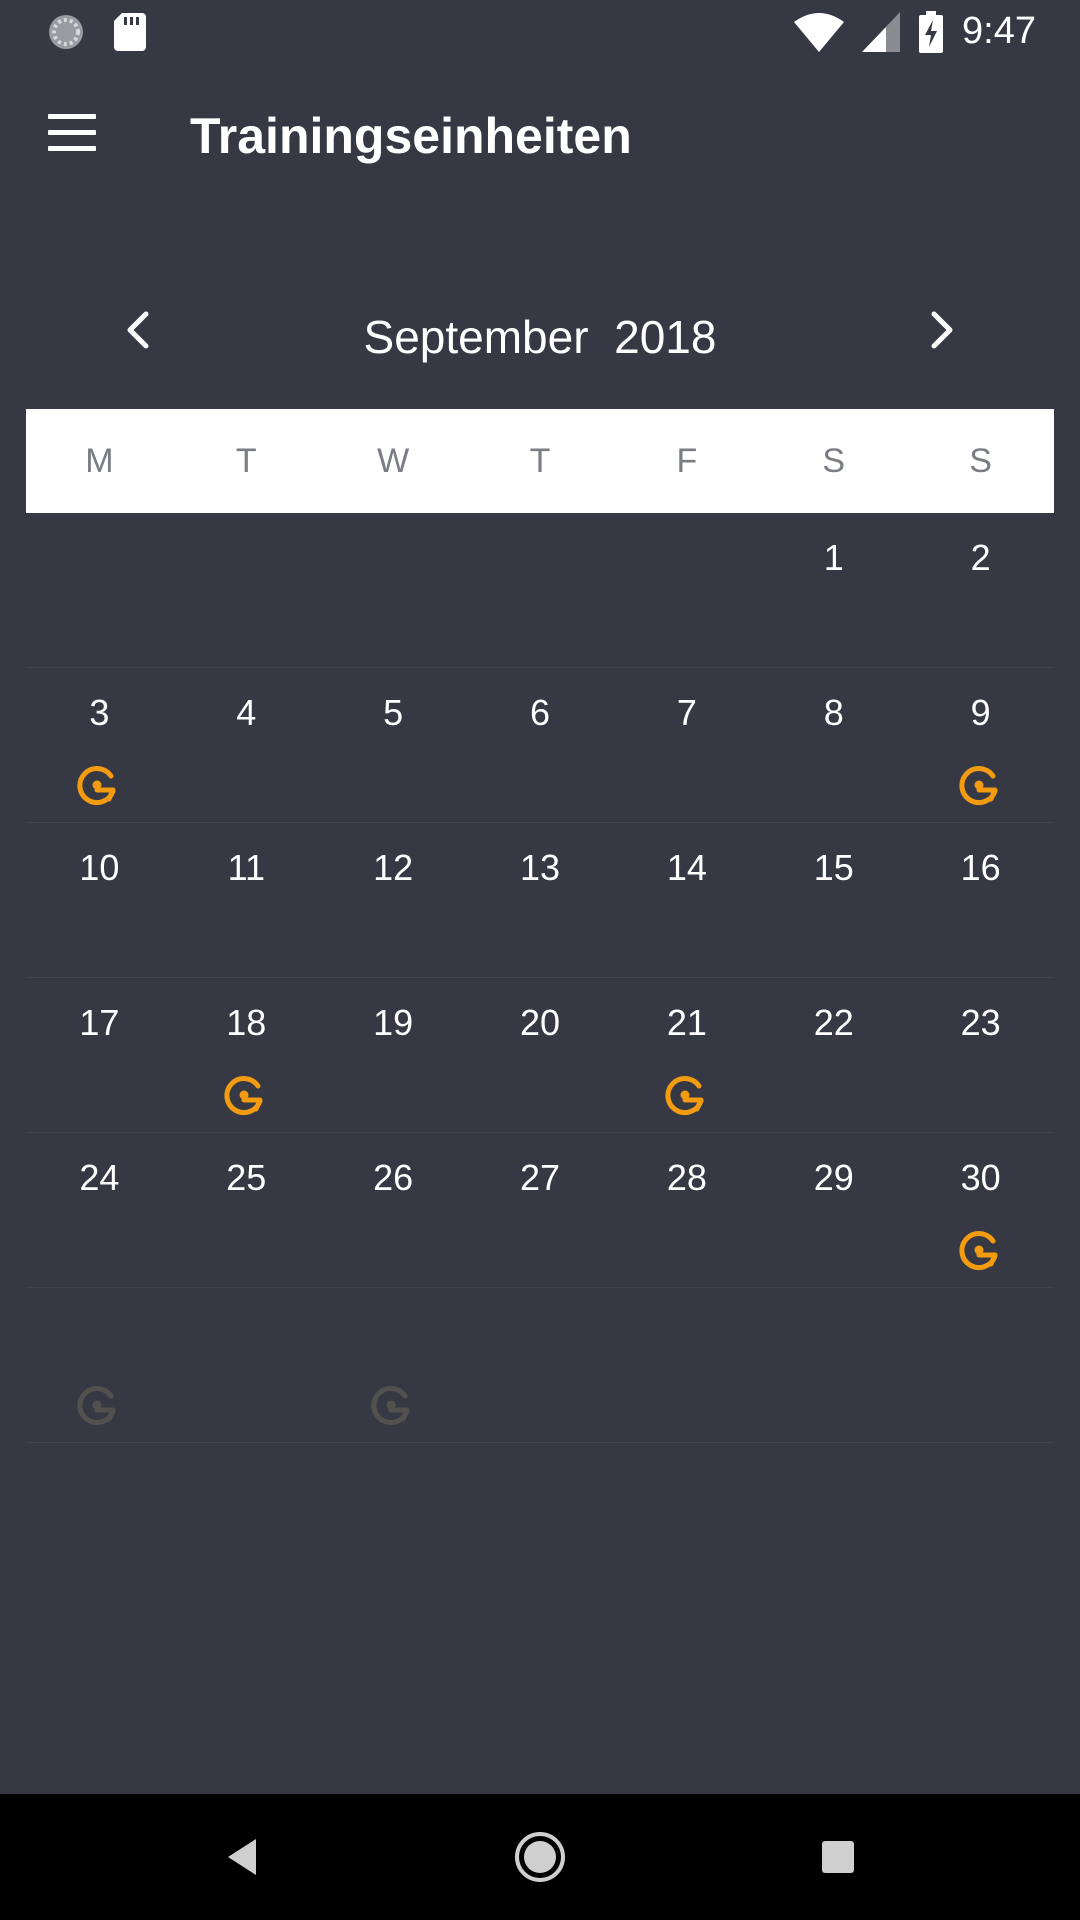  I want to click on calendar-day-cell: 21, so click(686, 1055).